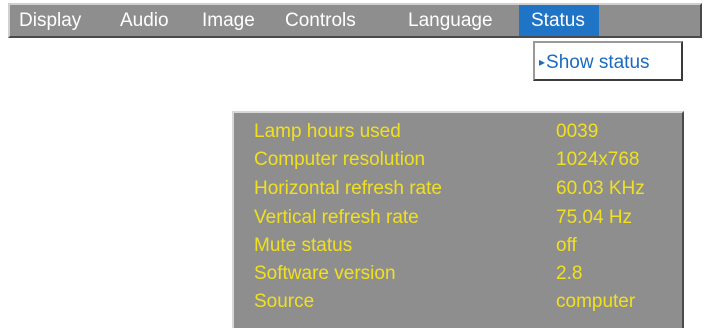 The height and width of the screenshot is (328, 717). I want to click on status-label: Software version, so click(325, 273).